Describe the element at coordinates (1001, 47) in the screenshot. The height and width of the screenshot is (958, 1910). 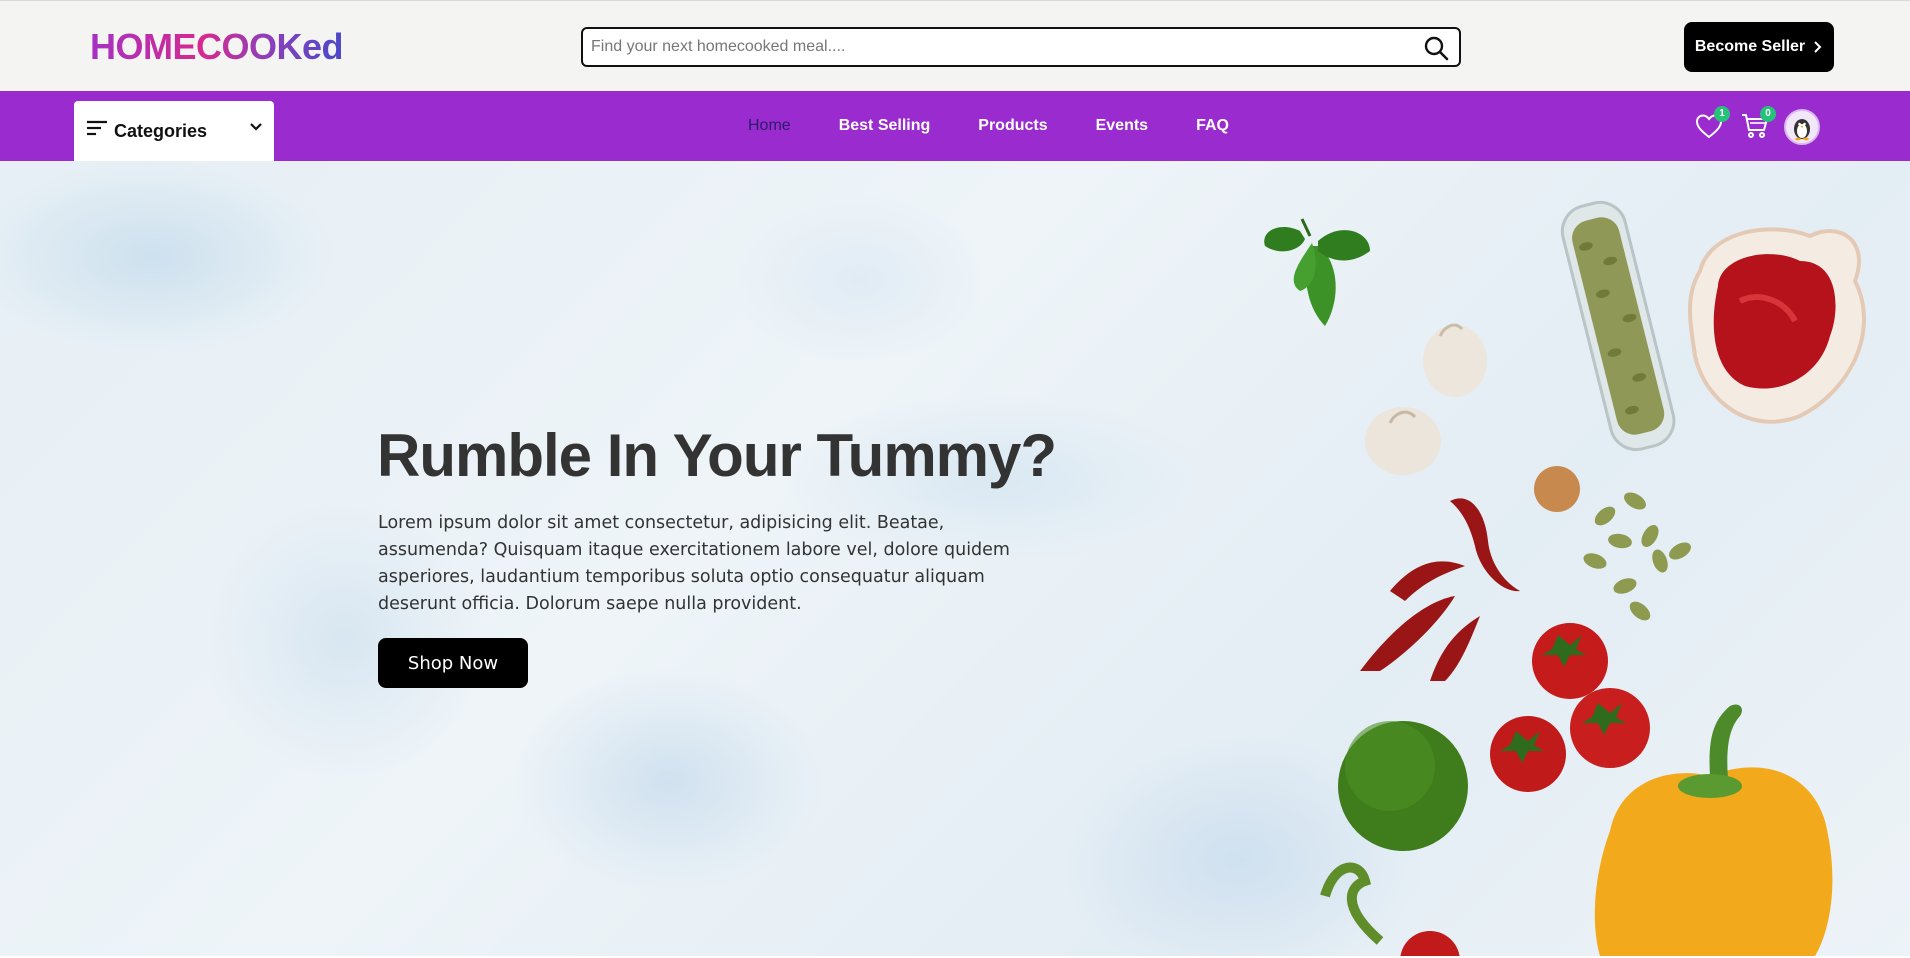
I see `search-input` at that location.